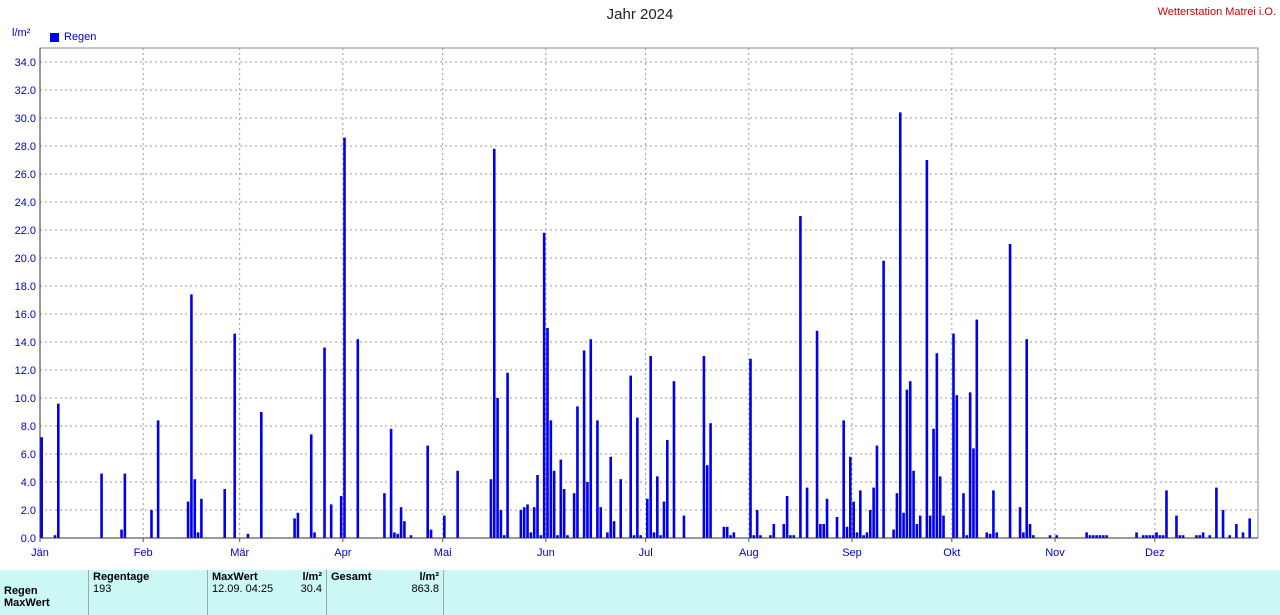  Describe the element at coordinates (311, 589) in the screenshot. I see `maxwert-value: 30.4` at that location.